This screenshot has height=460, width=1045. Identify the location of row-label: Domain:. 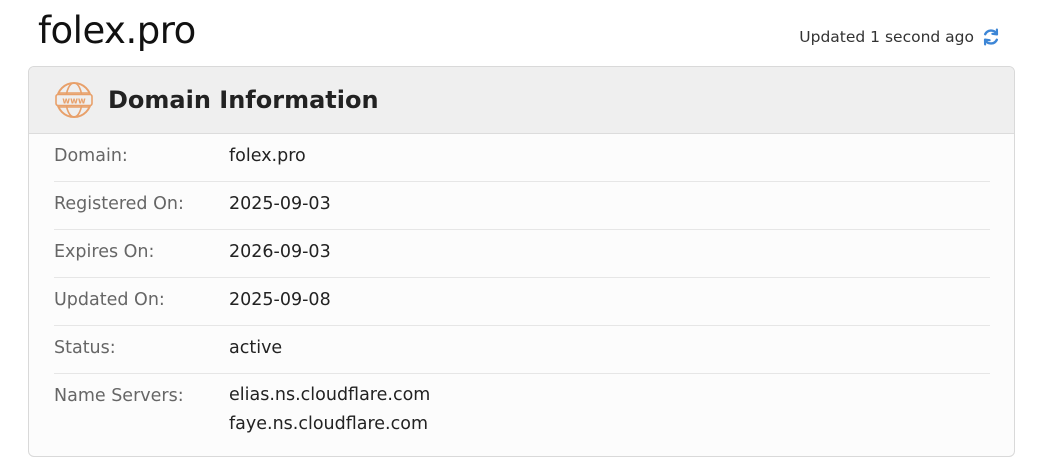
(91, 156).